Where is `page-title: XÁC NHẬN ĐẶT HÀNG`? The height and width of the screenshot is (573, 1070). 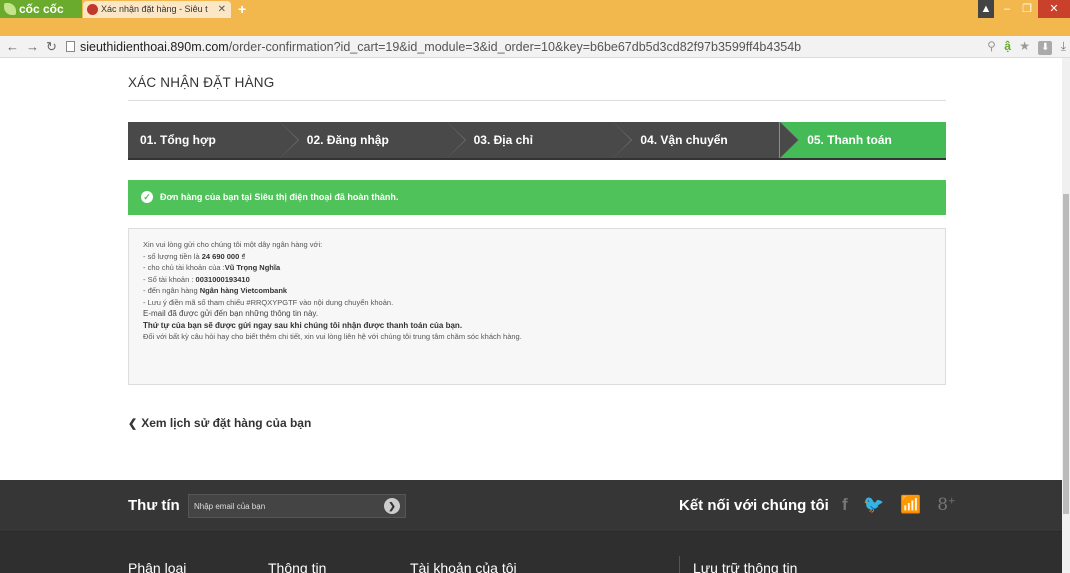 page-title: XÁC NHẬN ĐẶT HÀNG is located at coordinates (201, 82).